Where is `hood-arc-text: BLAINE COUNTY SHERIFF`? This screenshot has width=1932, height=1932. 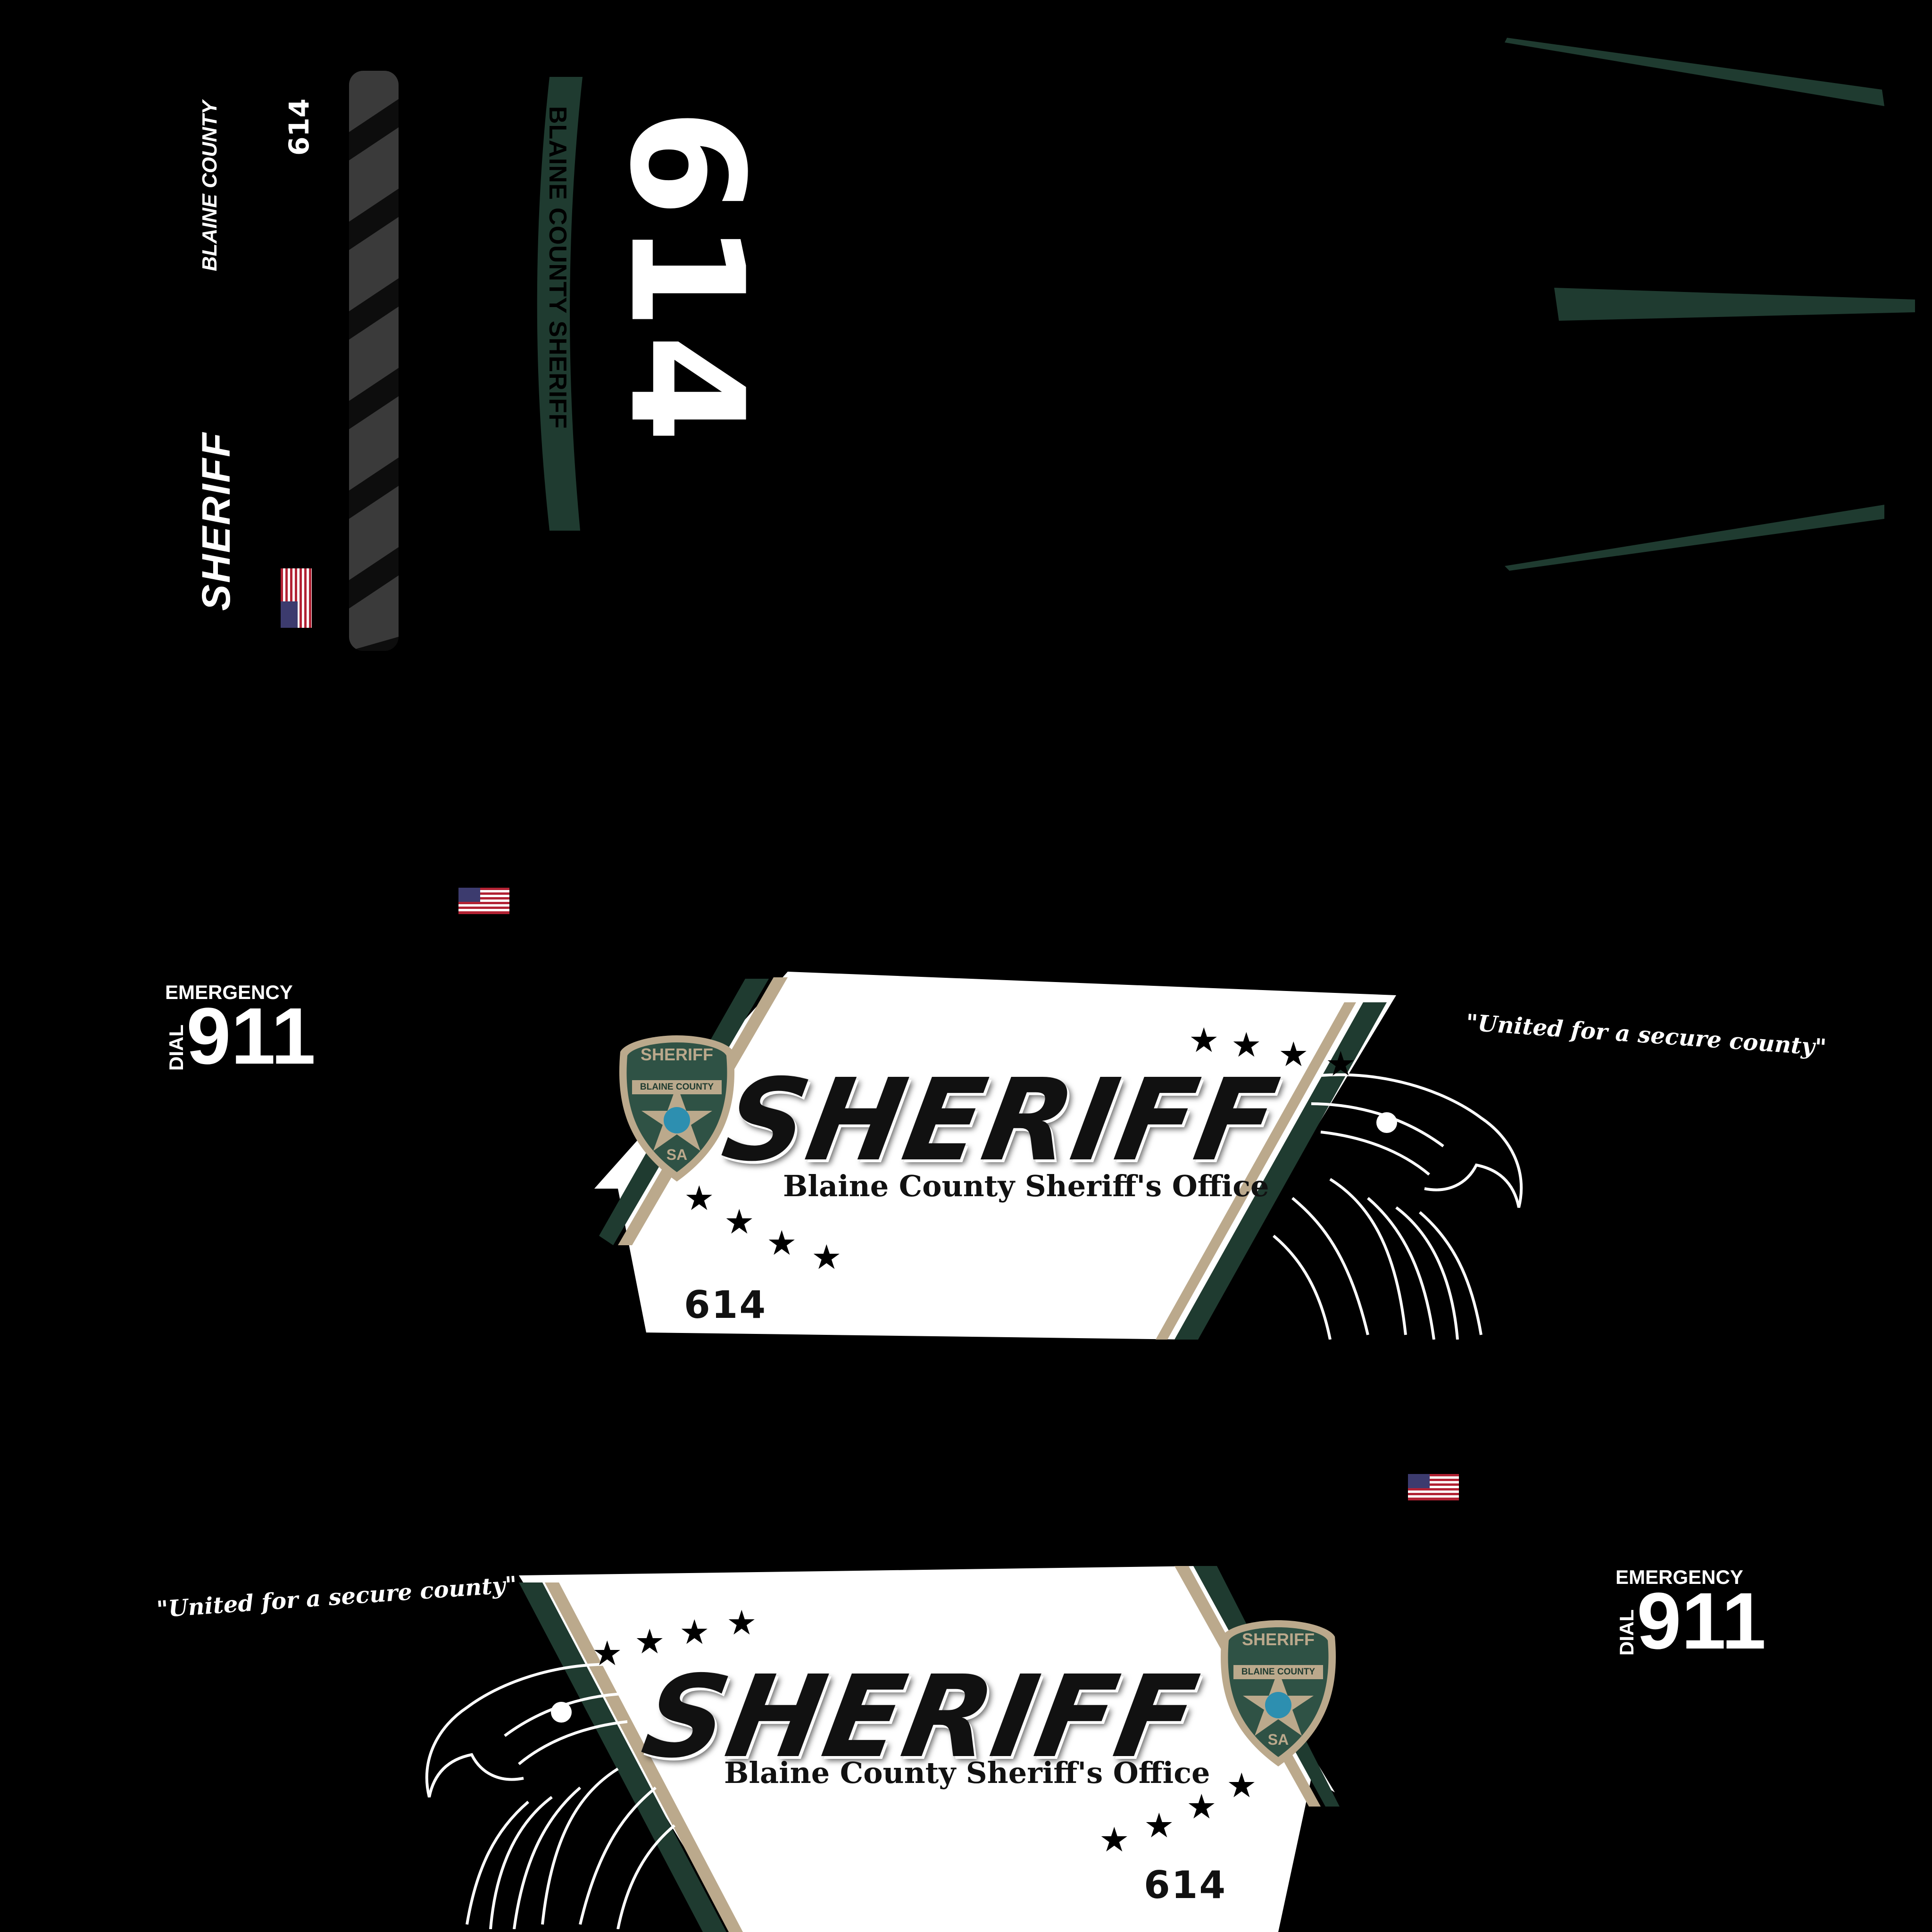
hood-arc-text: BLAINE COUNTY SHERIFF is located at coordinates (557, 268).